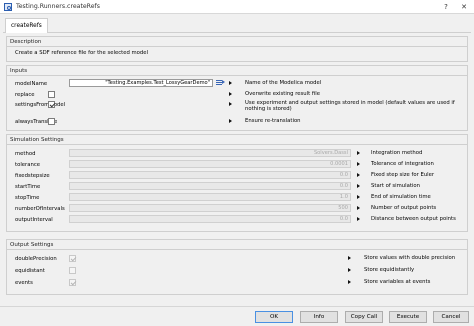  Describe the element at coordinates (349, 258) in the screenshot. I see `doubleprecision-arrow-icon` at that location.